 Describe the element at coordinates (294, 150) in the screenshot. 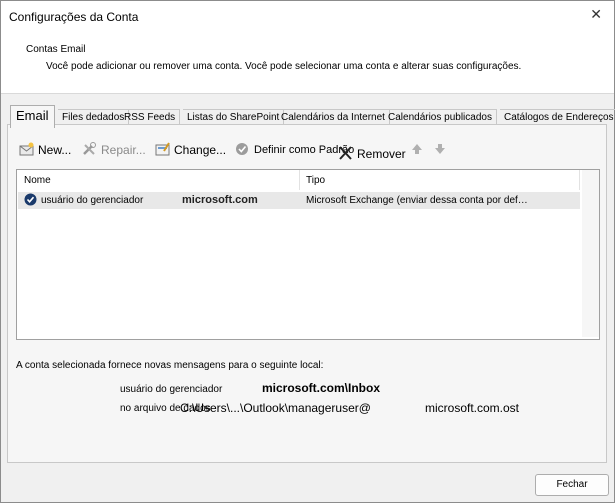

I see `set-default-button: Definir como Padrão` at that location.